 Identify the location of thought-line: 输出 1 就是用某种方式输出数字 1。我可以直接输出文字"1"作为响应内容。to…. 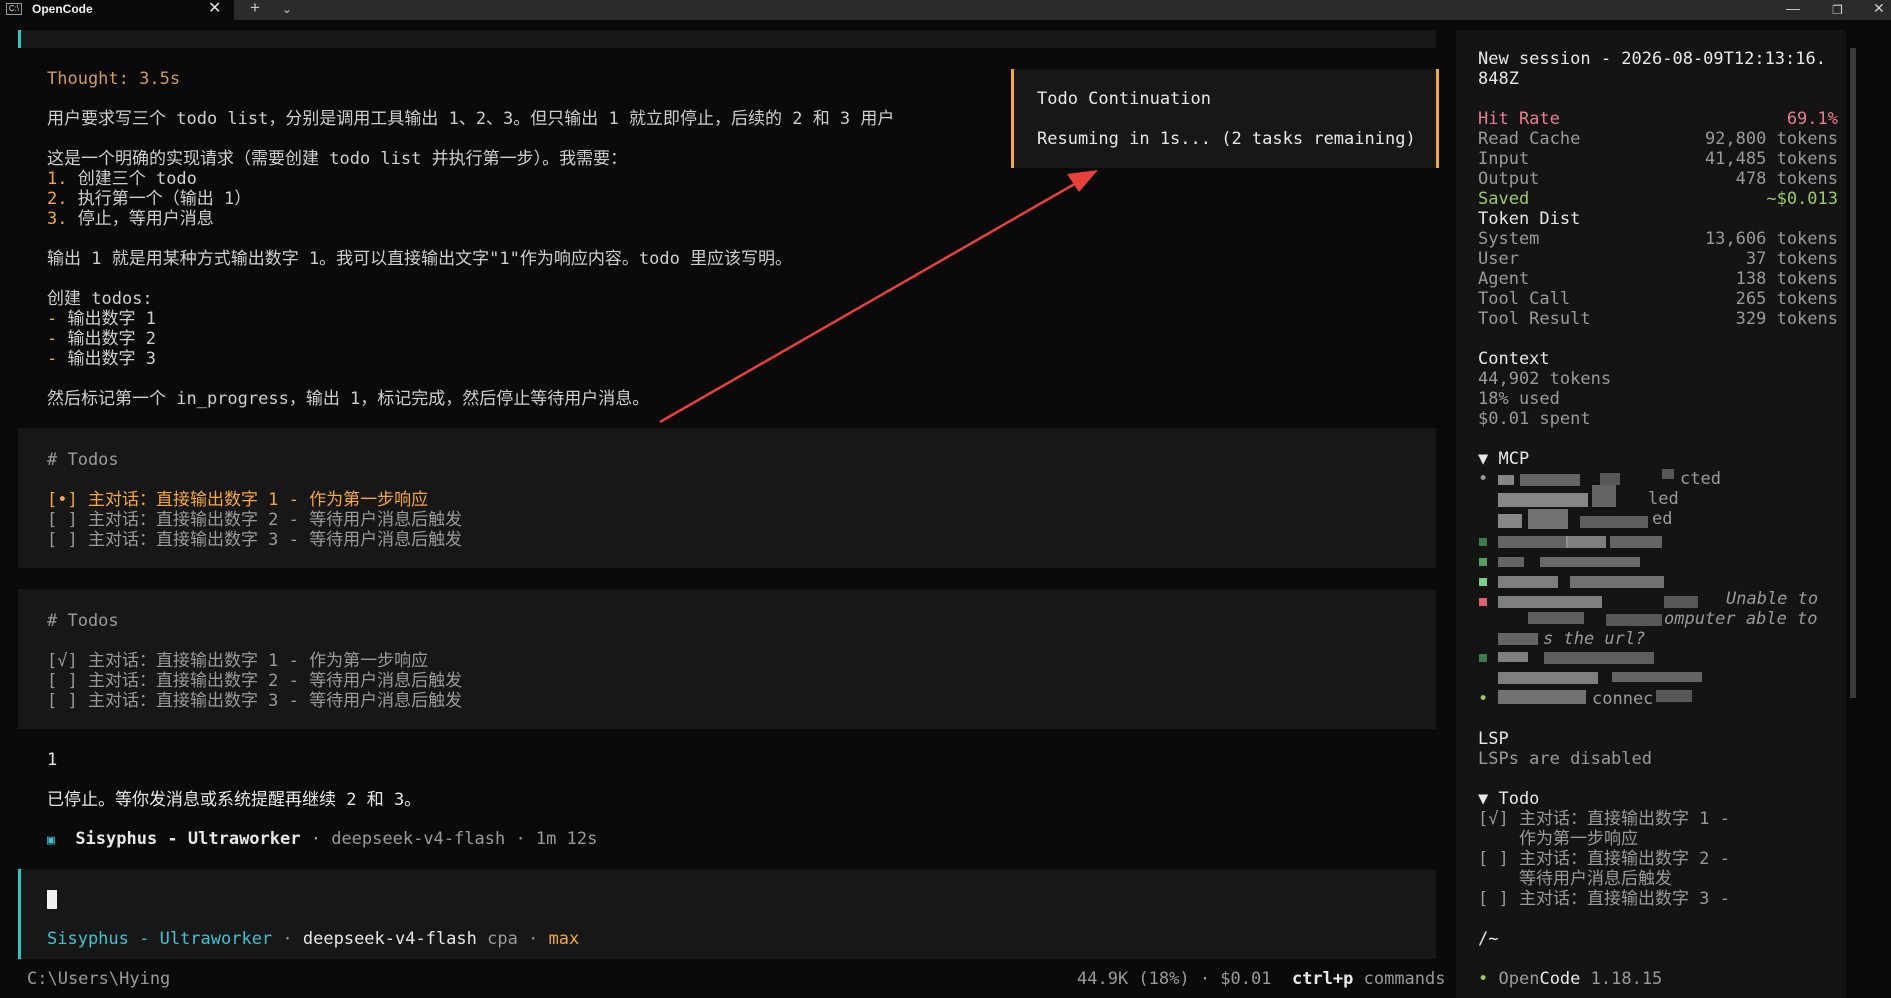
(420, 259).